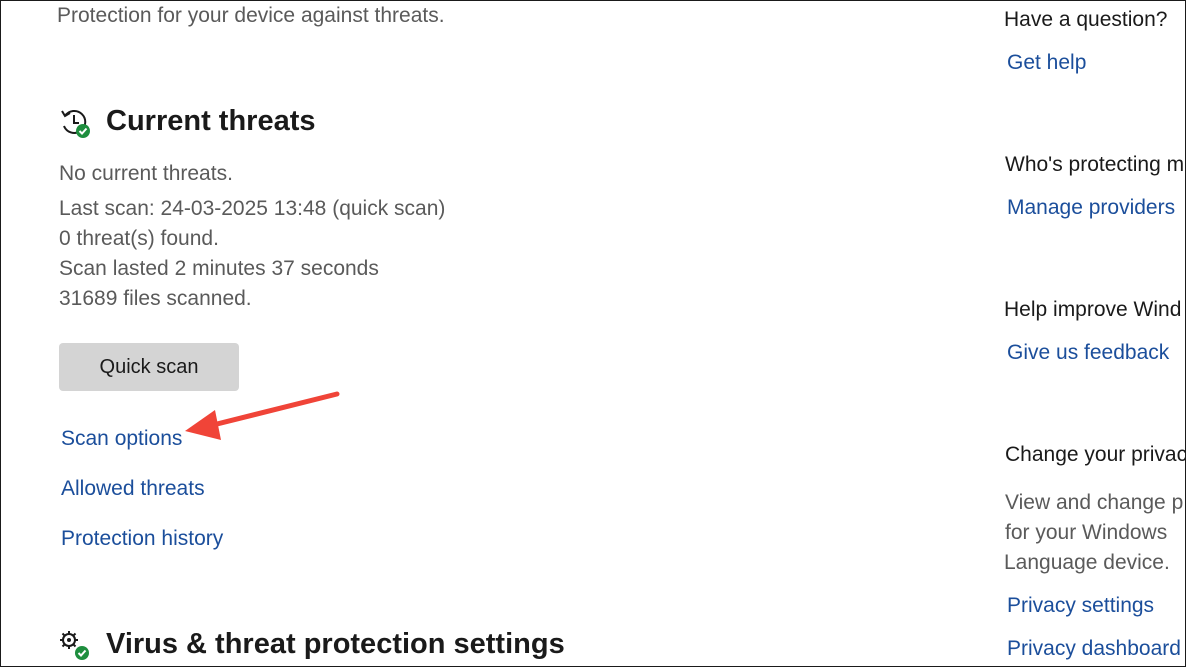 The width and height of the screenshot is (1186, 667). What do you see at coordinates (121, 439) in the screenshot?
I see `scan-options-link: Scan options` at bounding box center [121, 439].